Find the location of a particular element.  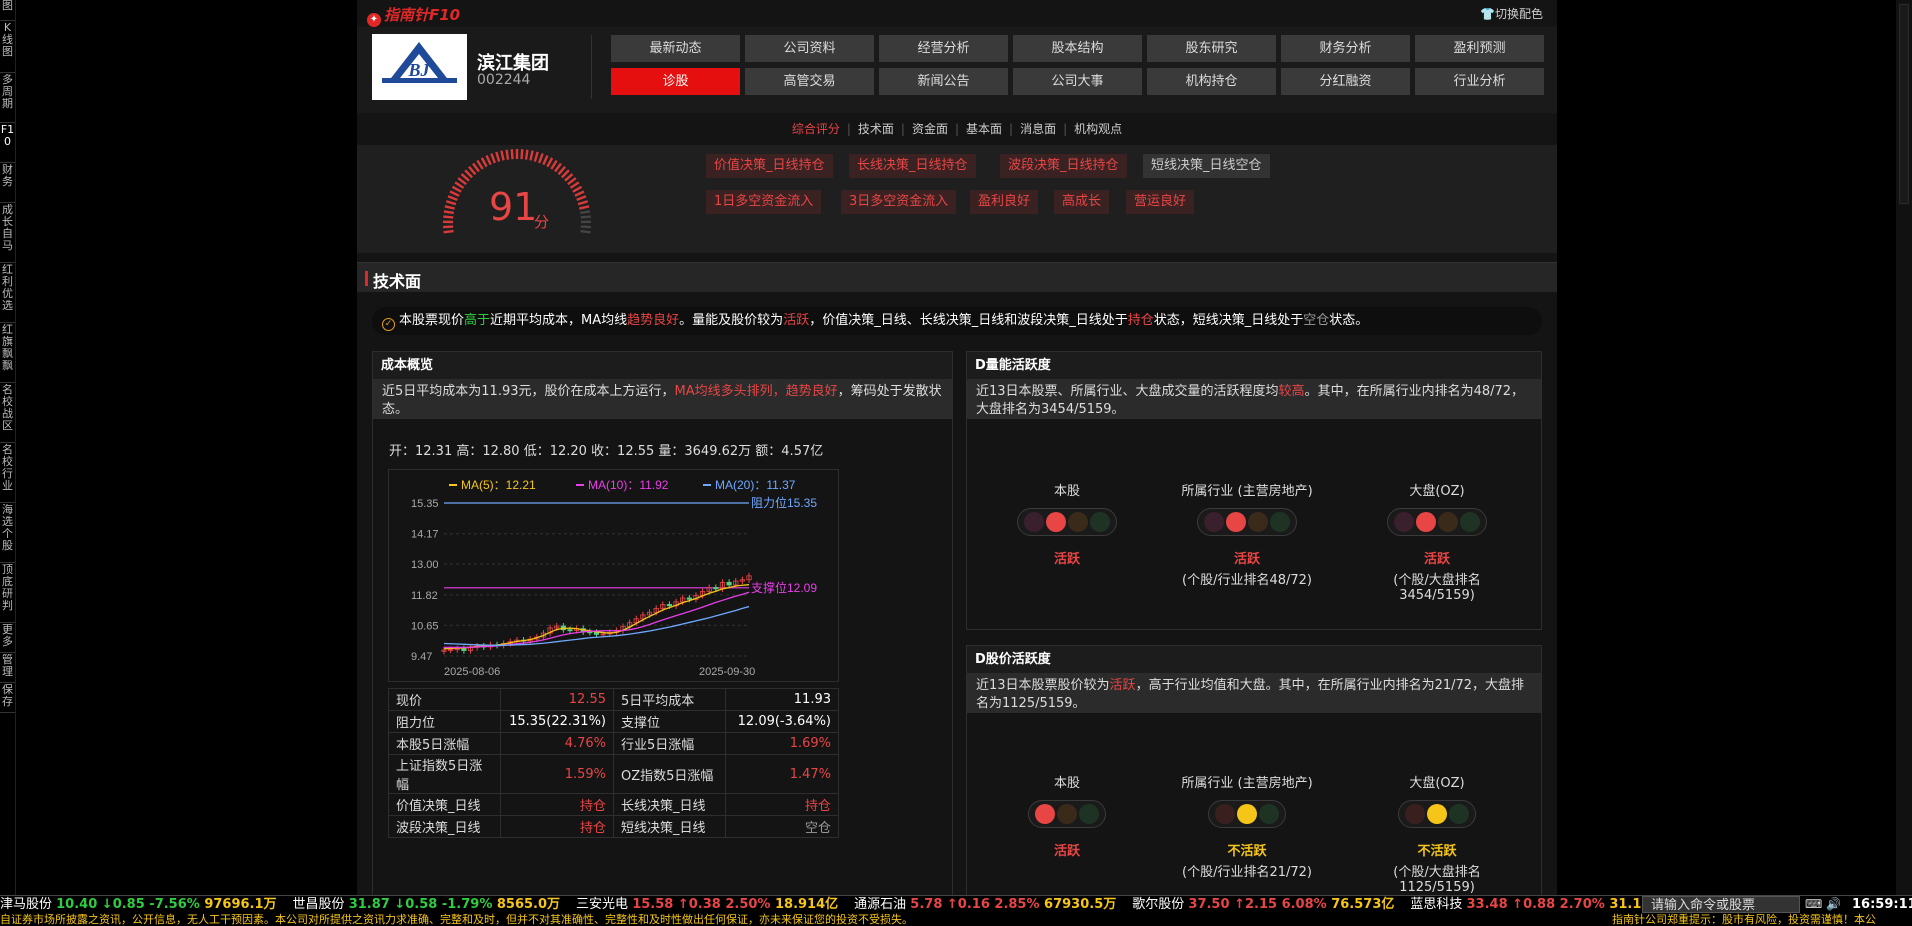

signal-tag: 盈利良好 is located at coordinates (1004, 202).